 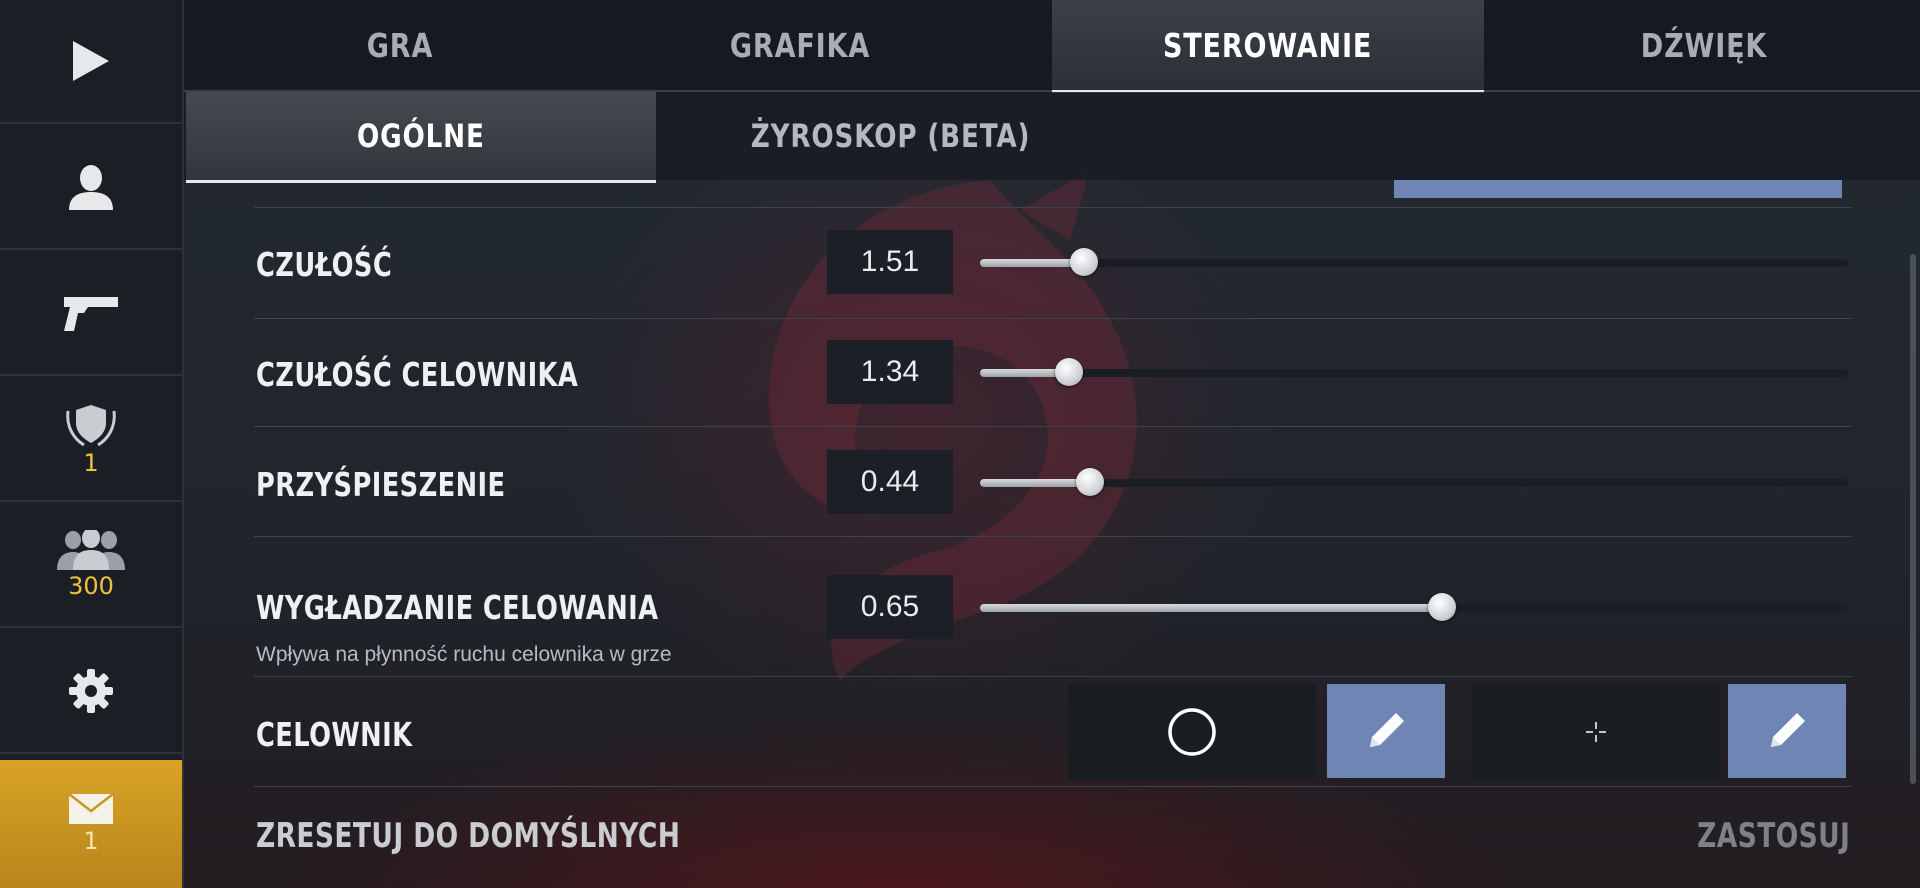 I want to click on crosshair-circle-preview, so click(x=1192, y=732).